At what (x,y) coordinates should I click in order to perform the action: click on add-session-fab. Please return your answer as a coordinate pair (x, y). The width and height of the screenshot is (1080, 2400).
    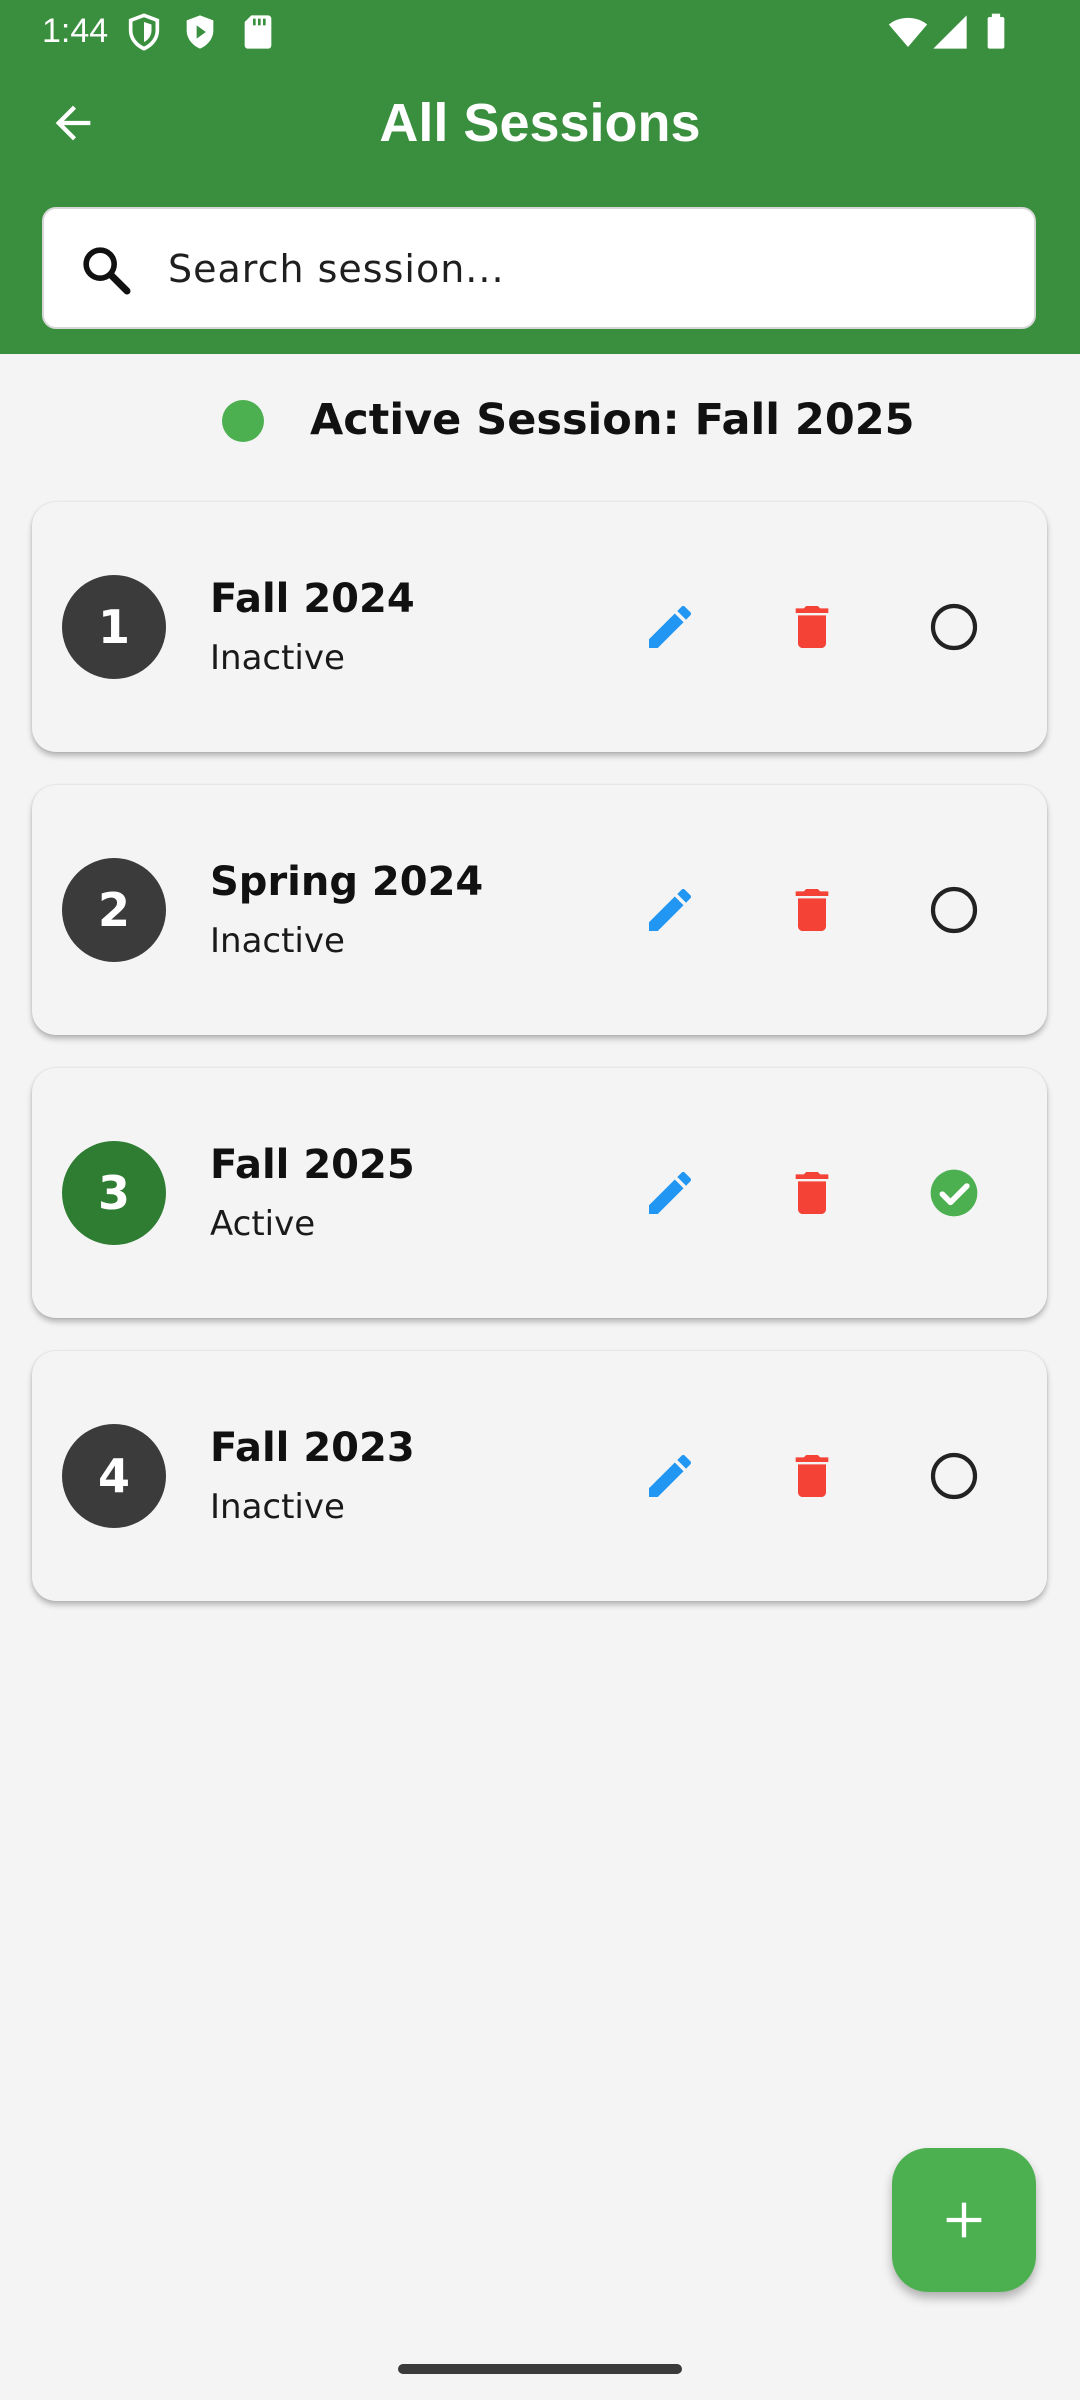
    Looking at the image, I should click on (964, 2220).